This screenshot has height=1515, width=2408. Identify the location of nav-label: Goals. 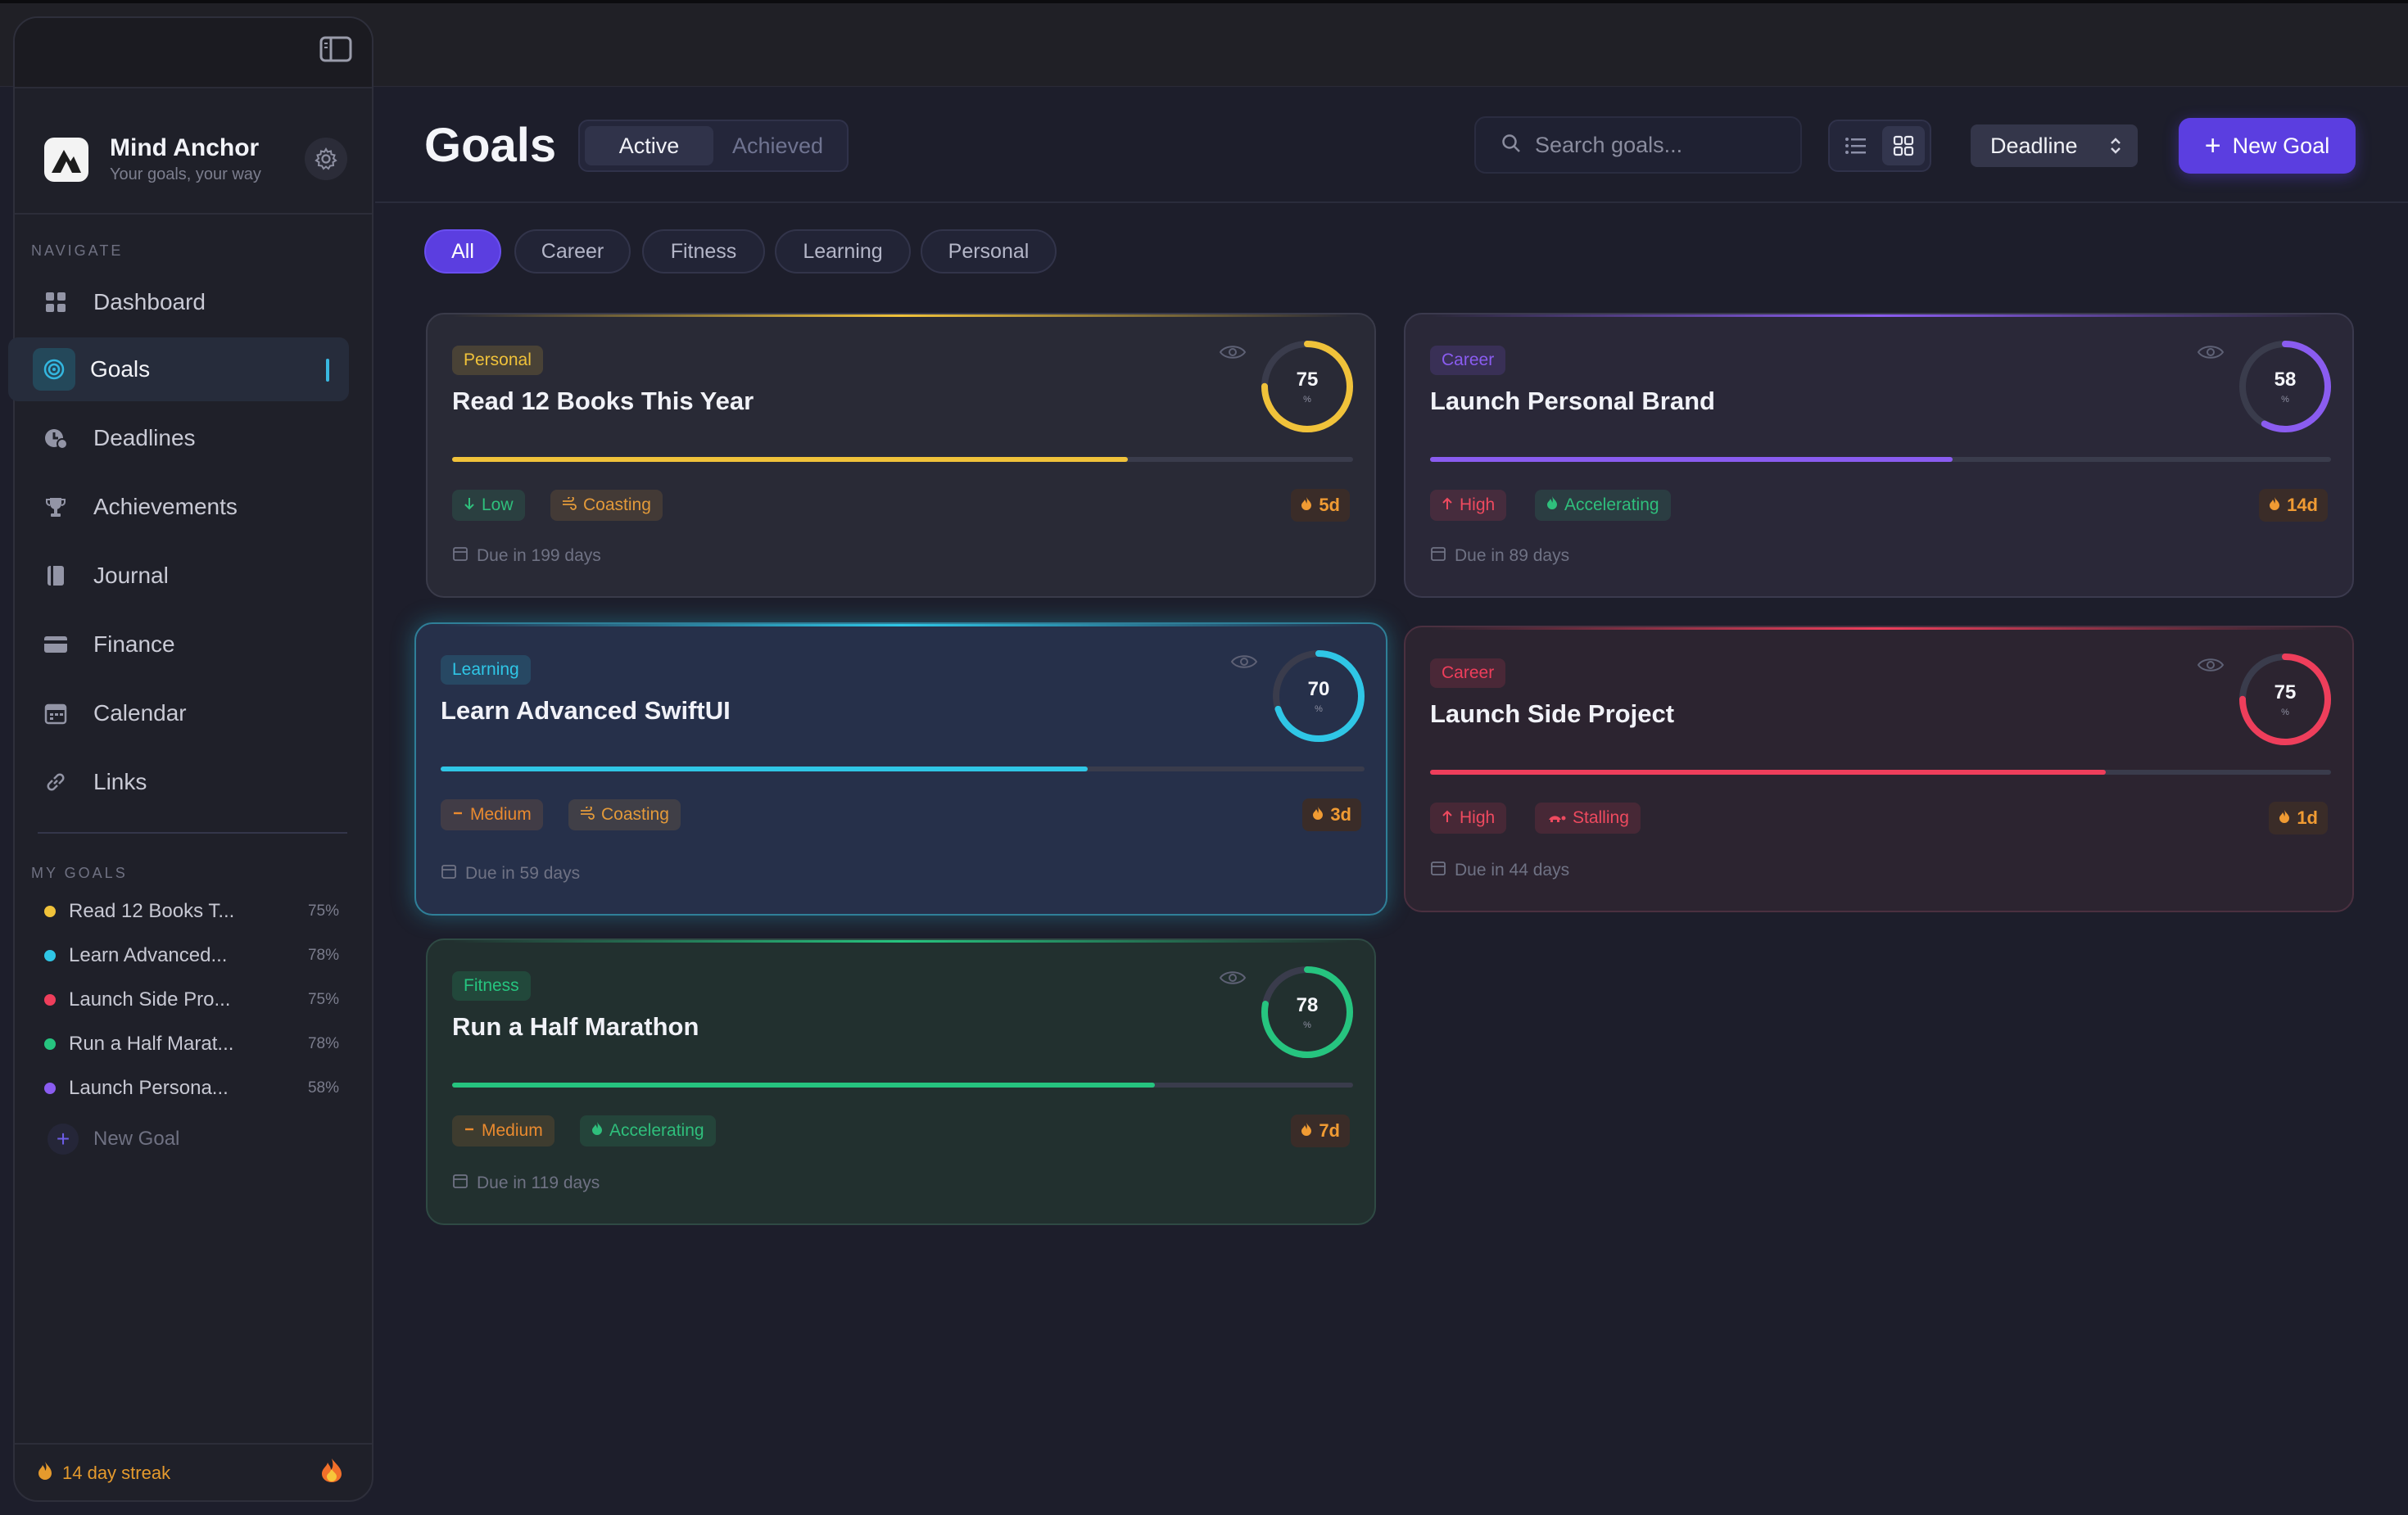
(120, 369).